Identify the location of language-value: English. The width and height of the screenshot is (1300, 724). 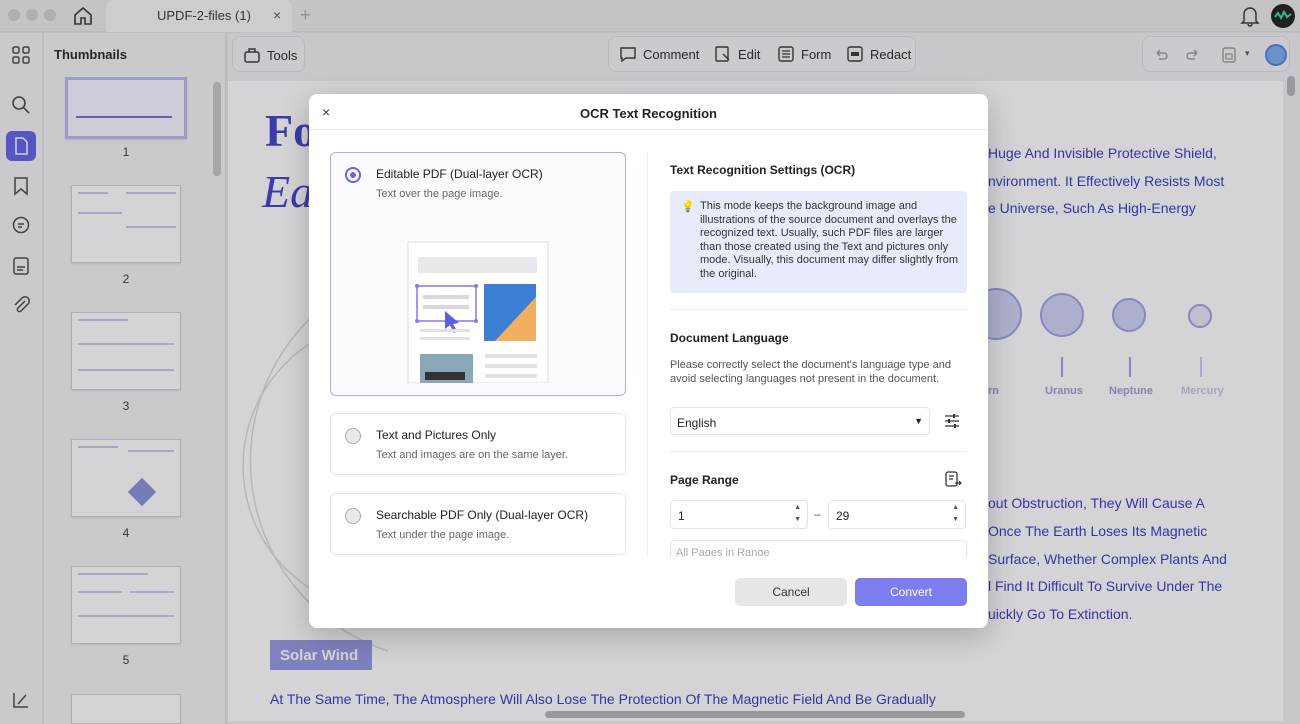
(697, 423).